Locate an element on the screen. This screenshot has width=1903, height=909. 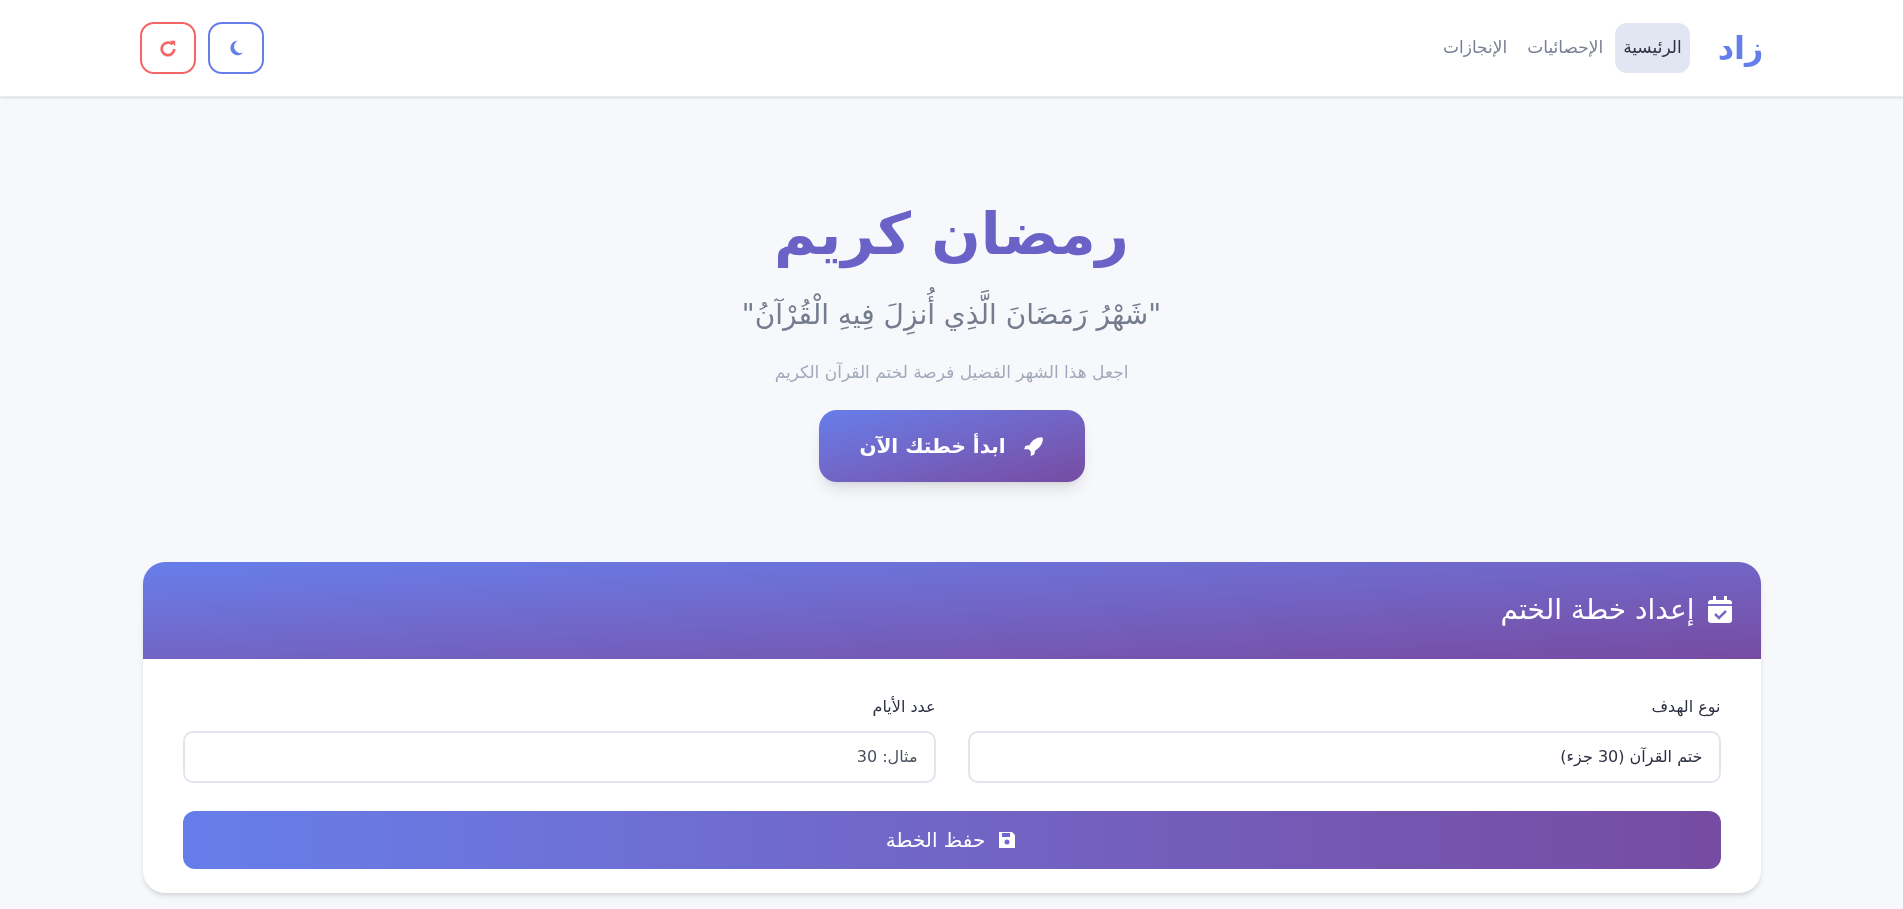
reset-button is located at coordinates (167, 48).